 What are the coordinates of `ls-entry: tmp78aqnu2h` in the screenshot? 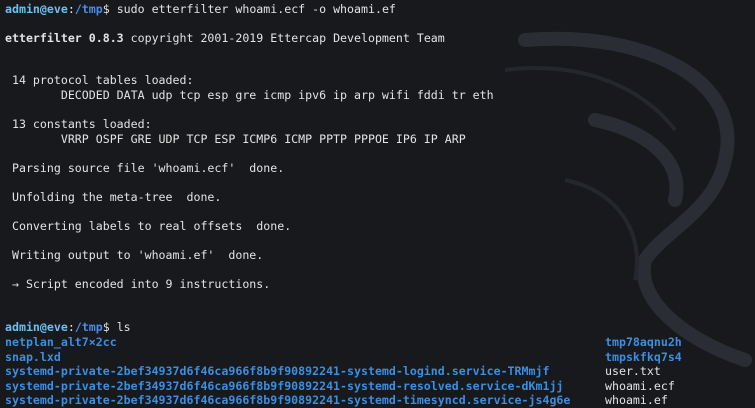 It's located at (643, 342).